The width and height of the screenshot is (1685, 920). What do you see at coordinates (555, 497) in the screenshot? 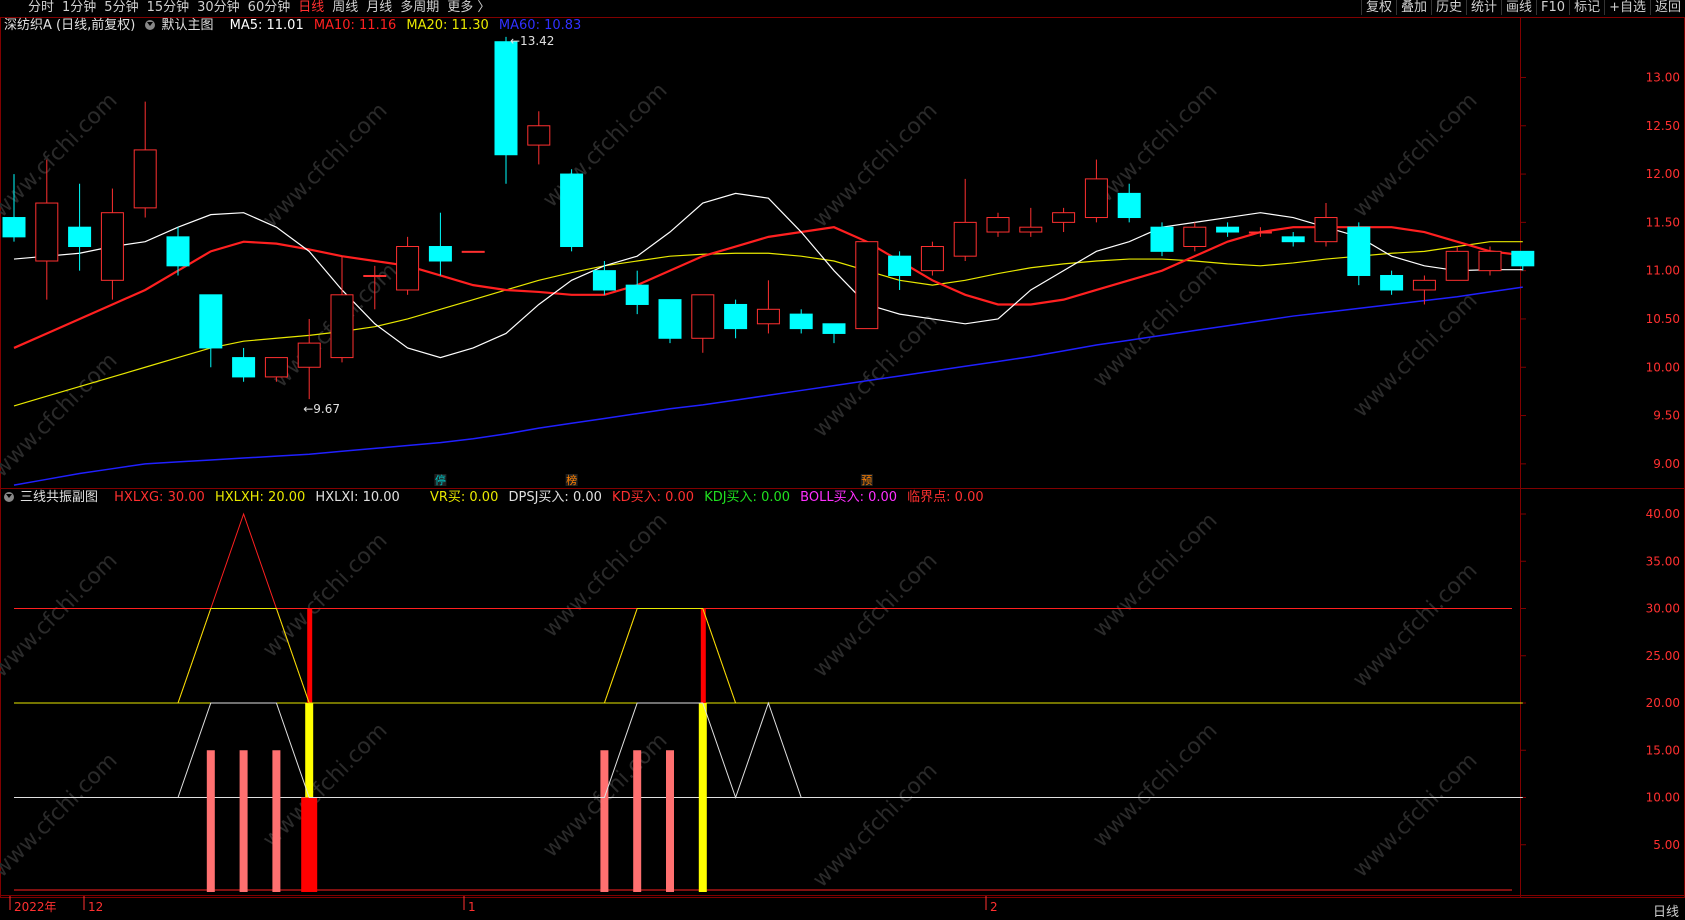
I see `dpsj-value: DPSJ买入: 0.00` at bounding box center [555, 497].